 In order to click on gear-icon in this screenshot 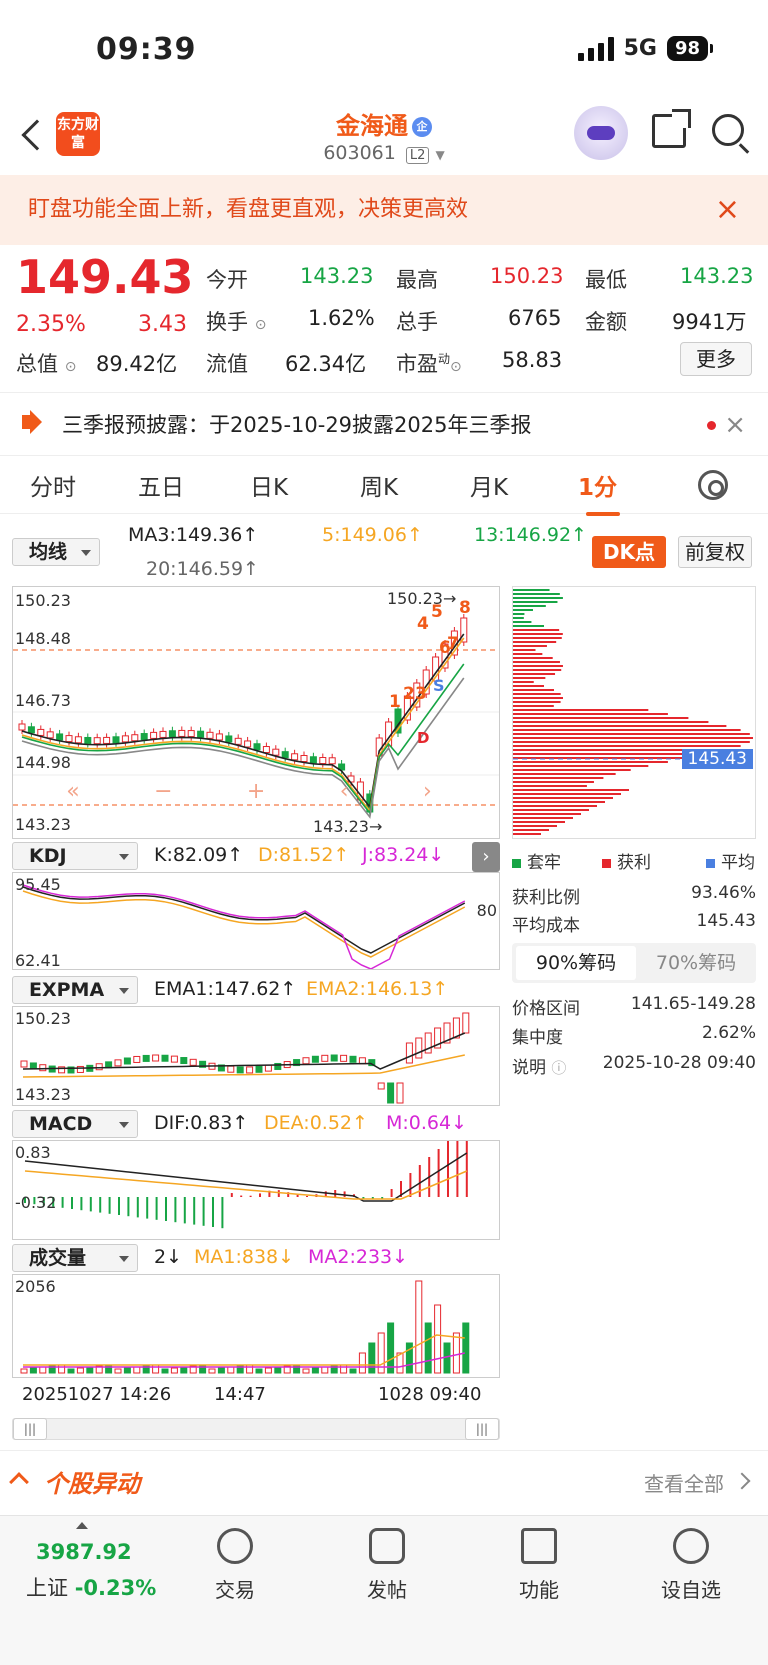, I will do `click(713, 485)`.